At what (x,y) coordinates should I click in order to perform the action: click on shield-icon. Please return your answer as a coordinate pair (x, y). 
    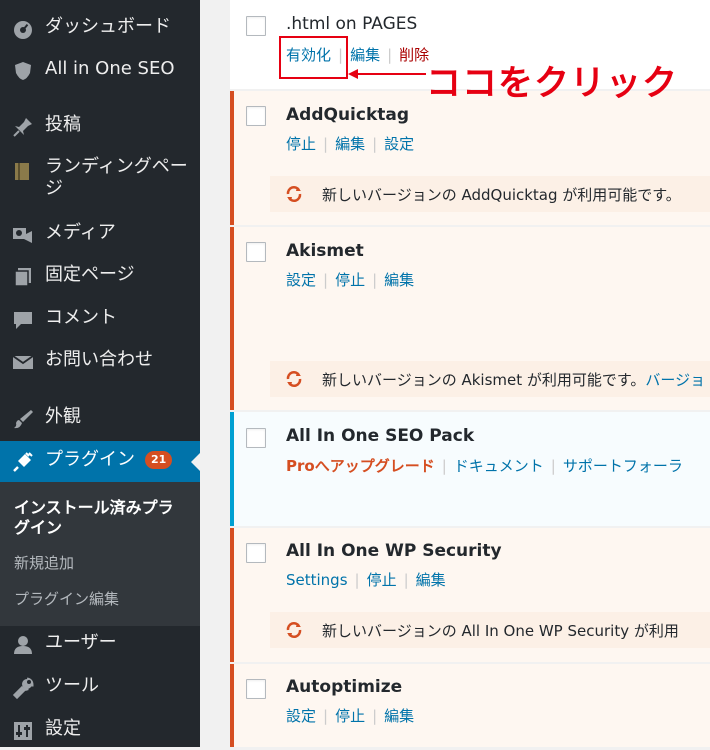
    Looking at the image, I should click on (23, 71).